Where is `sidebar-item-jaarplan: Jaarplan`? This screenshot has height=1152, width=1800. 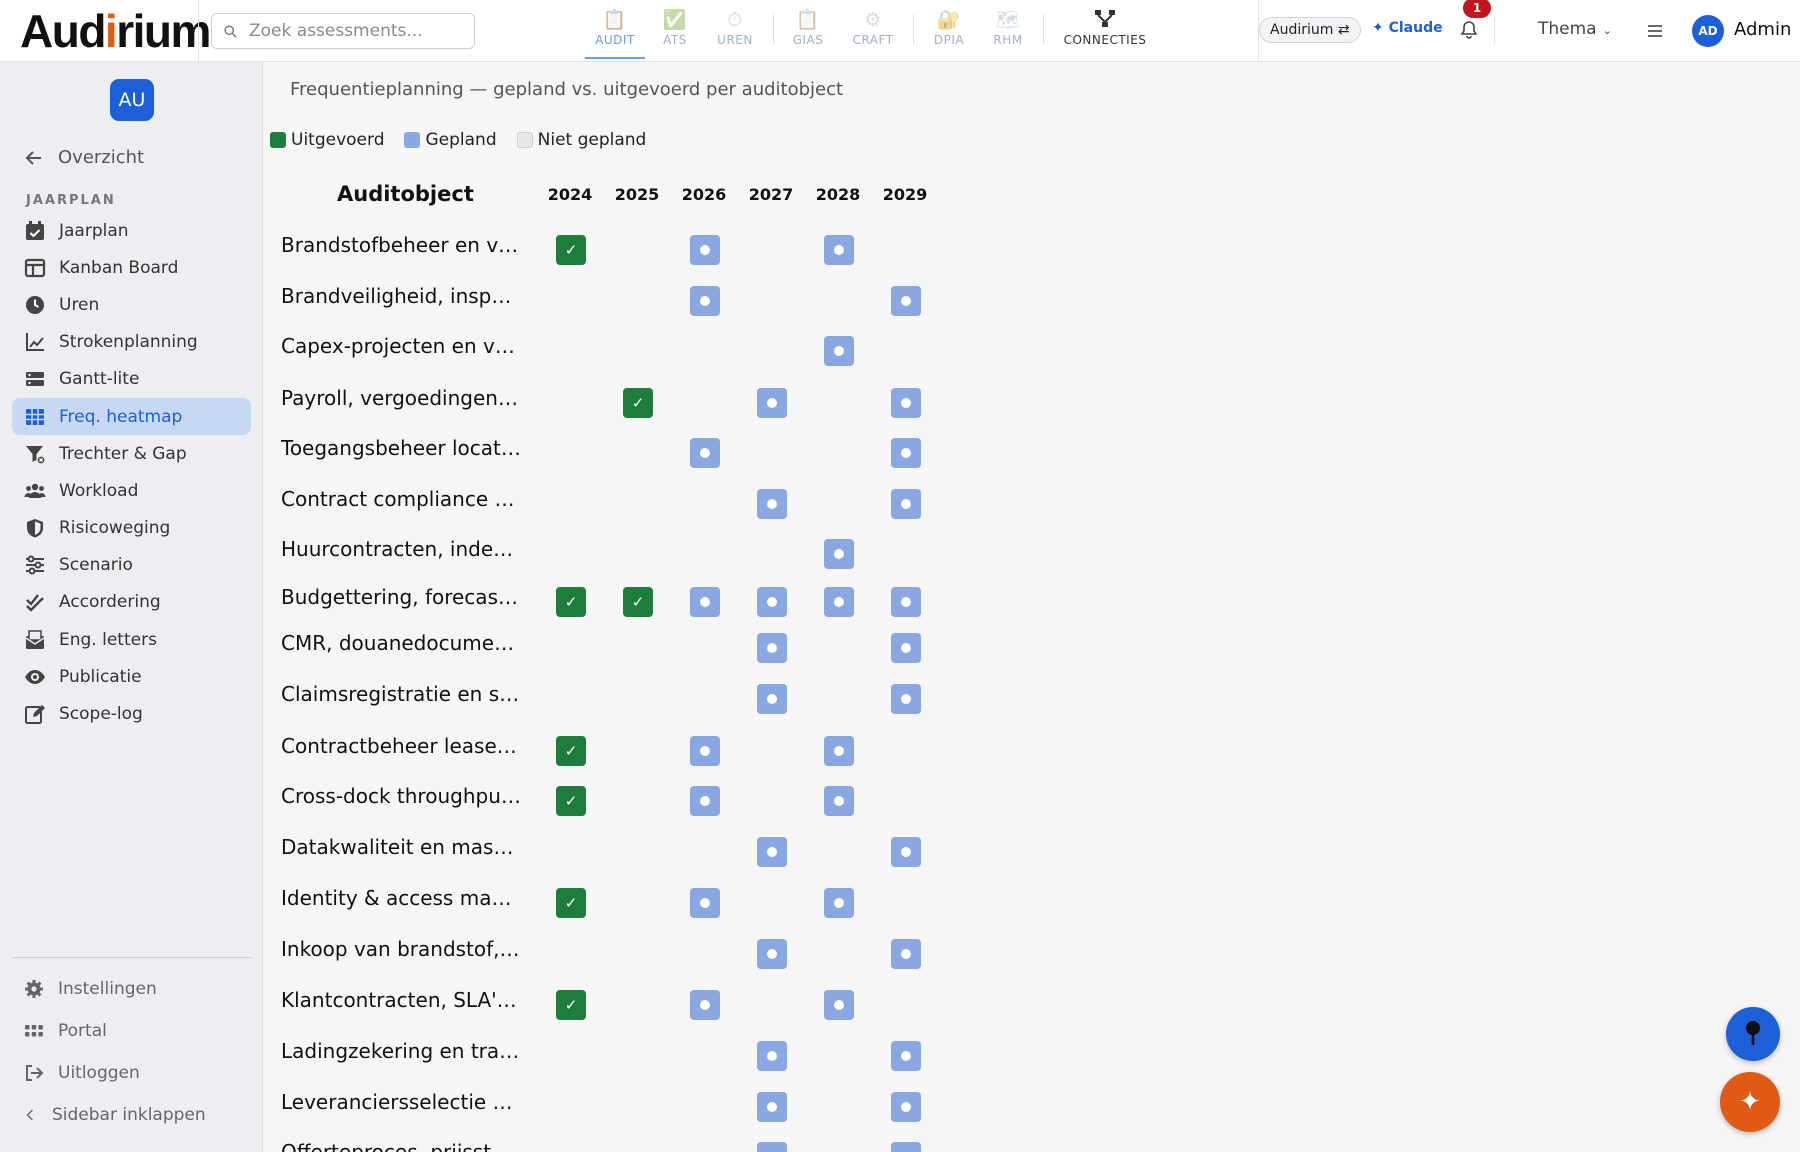
sidebar-item-jaarplan: Jaarplan is located at coordinates (131, 230).